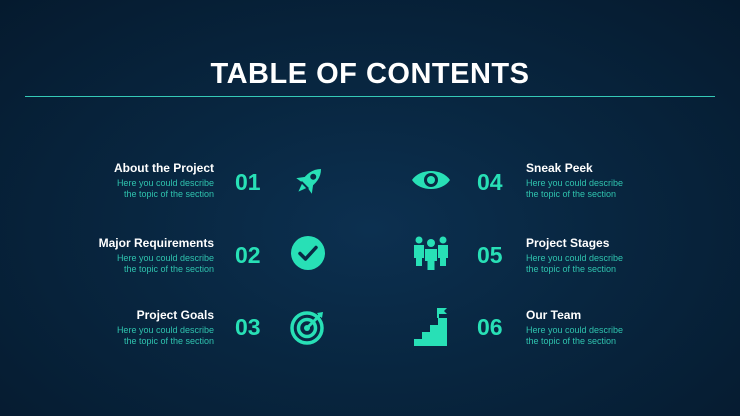 The image size is (740, 416). I want to click on team-icon, so click(431, 253).